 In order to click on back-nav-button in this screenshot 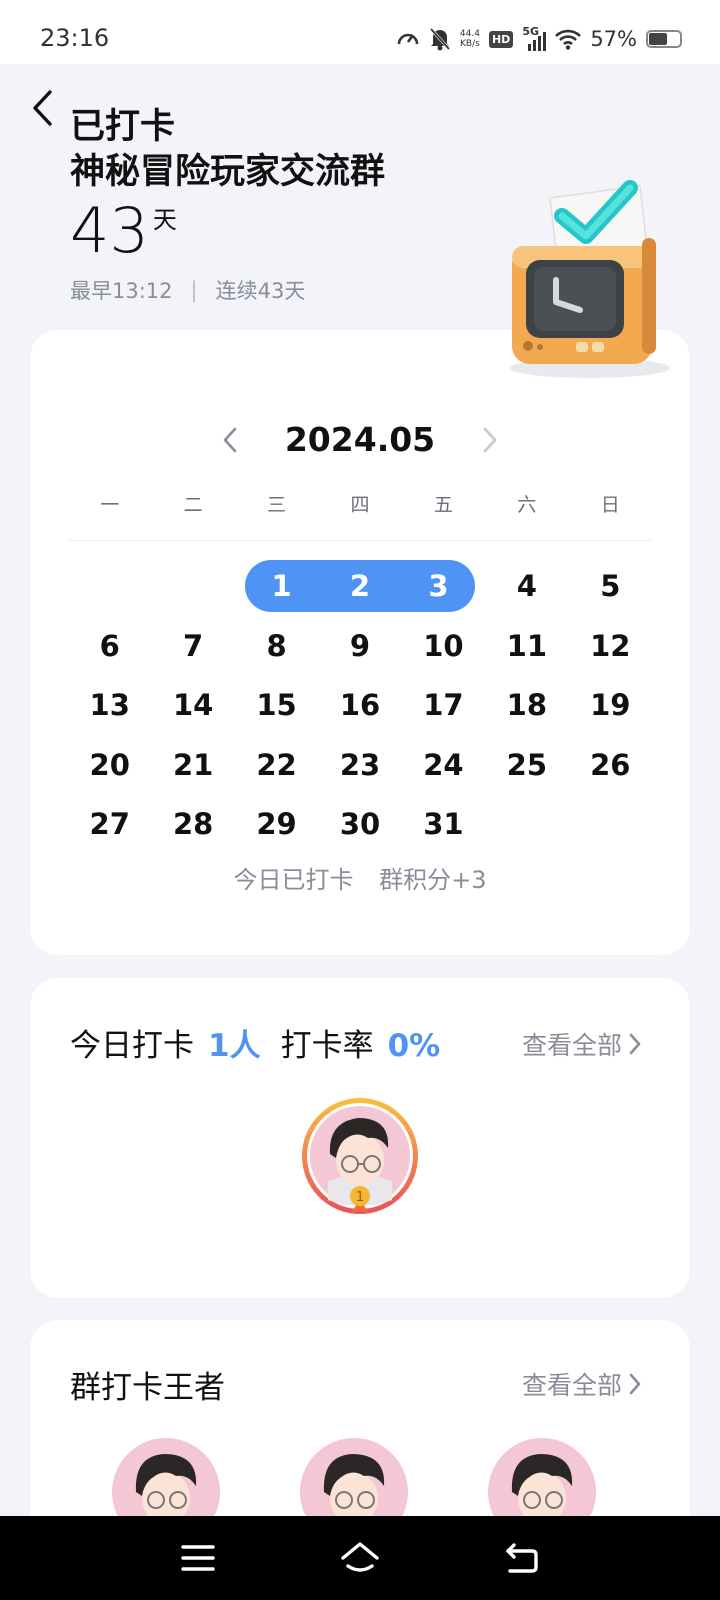, I will do `click(522, 1558)`.